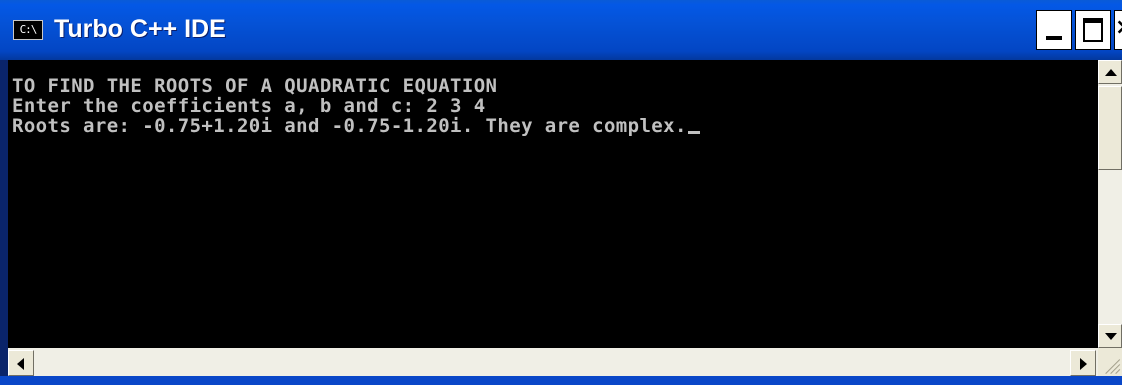  I want to click on cmd-console-icon: C:\, so click(28, 30).